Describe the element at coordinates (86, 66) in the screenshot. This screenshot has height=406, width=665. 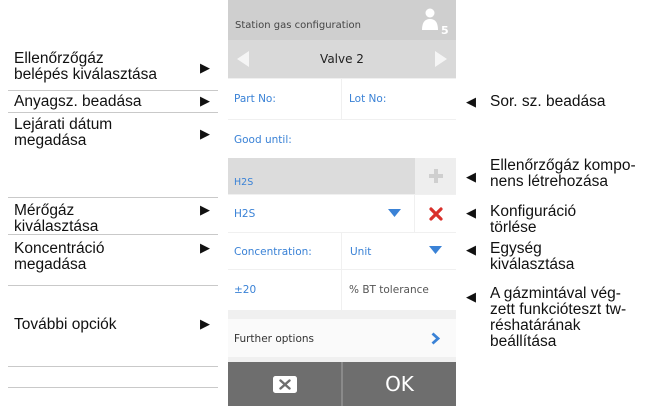
I see `annotation-valve-select: Ellenőrzőgáz belépés kiválasztása` at that location.